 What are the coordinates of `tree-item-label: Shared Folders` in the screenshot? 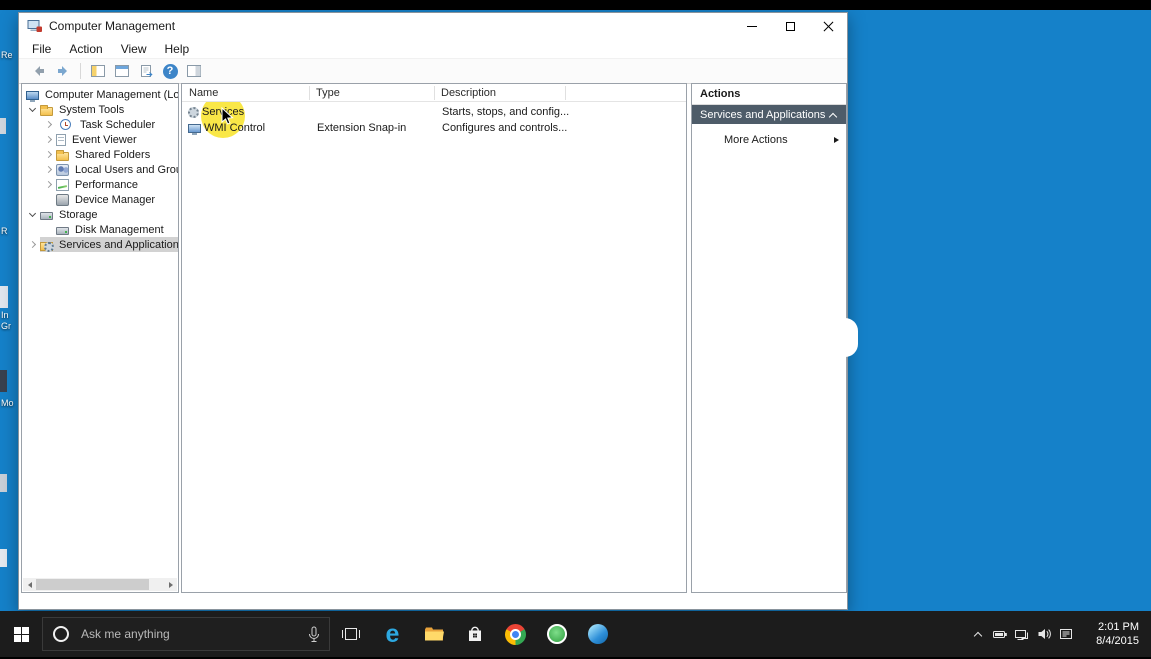 It's located at (113, 154).